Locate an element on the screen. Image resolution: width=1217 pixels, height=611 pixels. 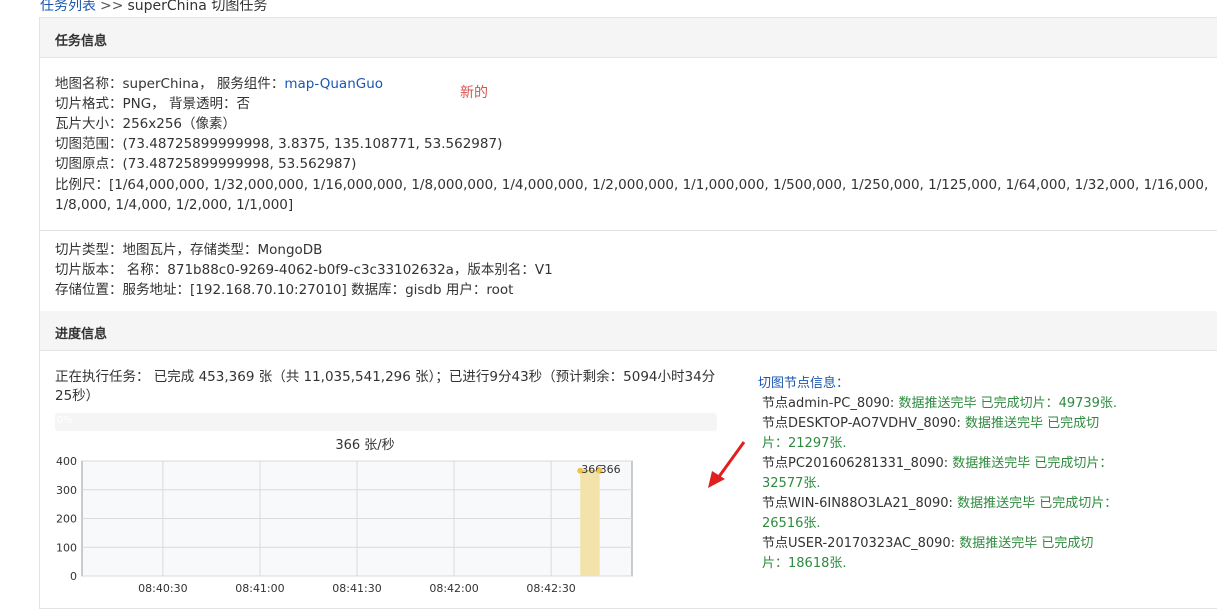
progress-percent-label: 0% is located at coordinates (65, 420).